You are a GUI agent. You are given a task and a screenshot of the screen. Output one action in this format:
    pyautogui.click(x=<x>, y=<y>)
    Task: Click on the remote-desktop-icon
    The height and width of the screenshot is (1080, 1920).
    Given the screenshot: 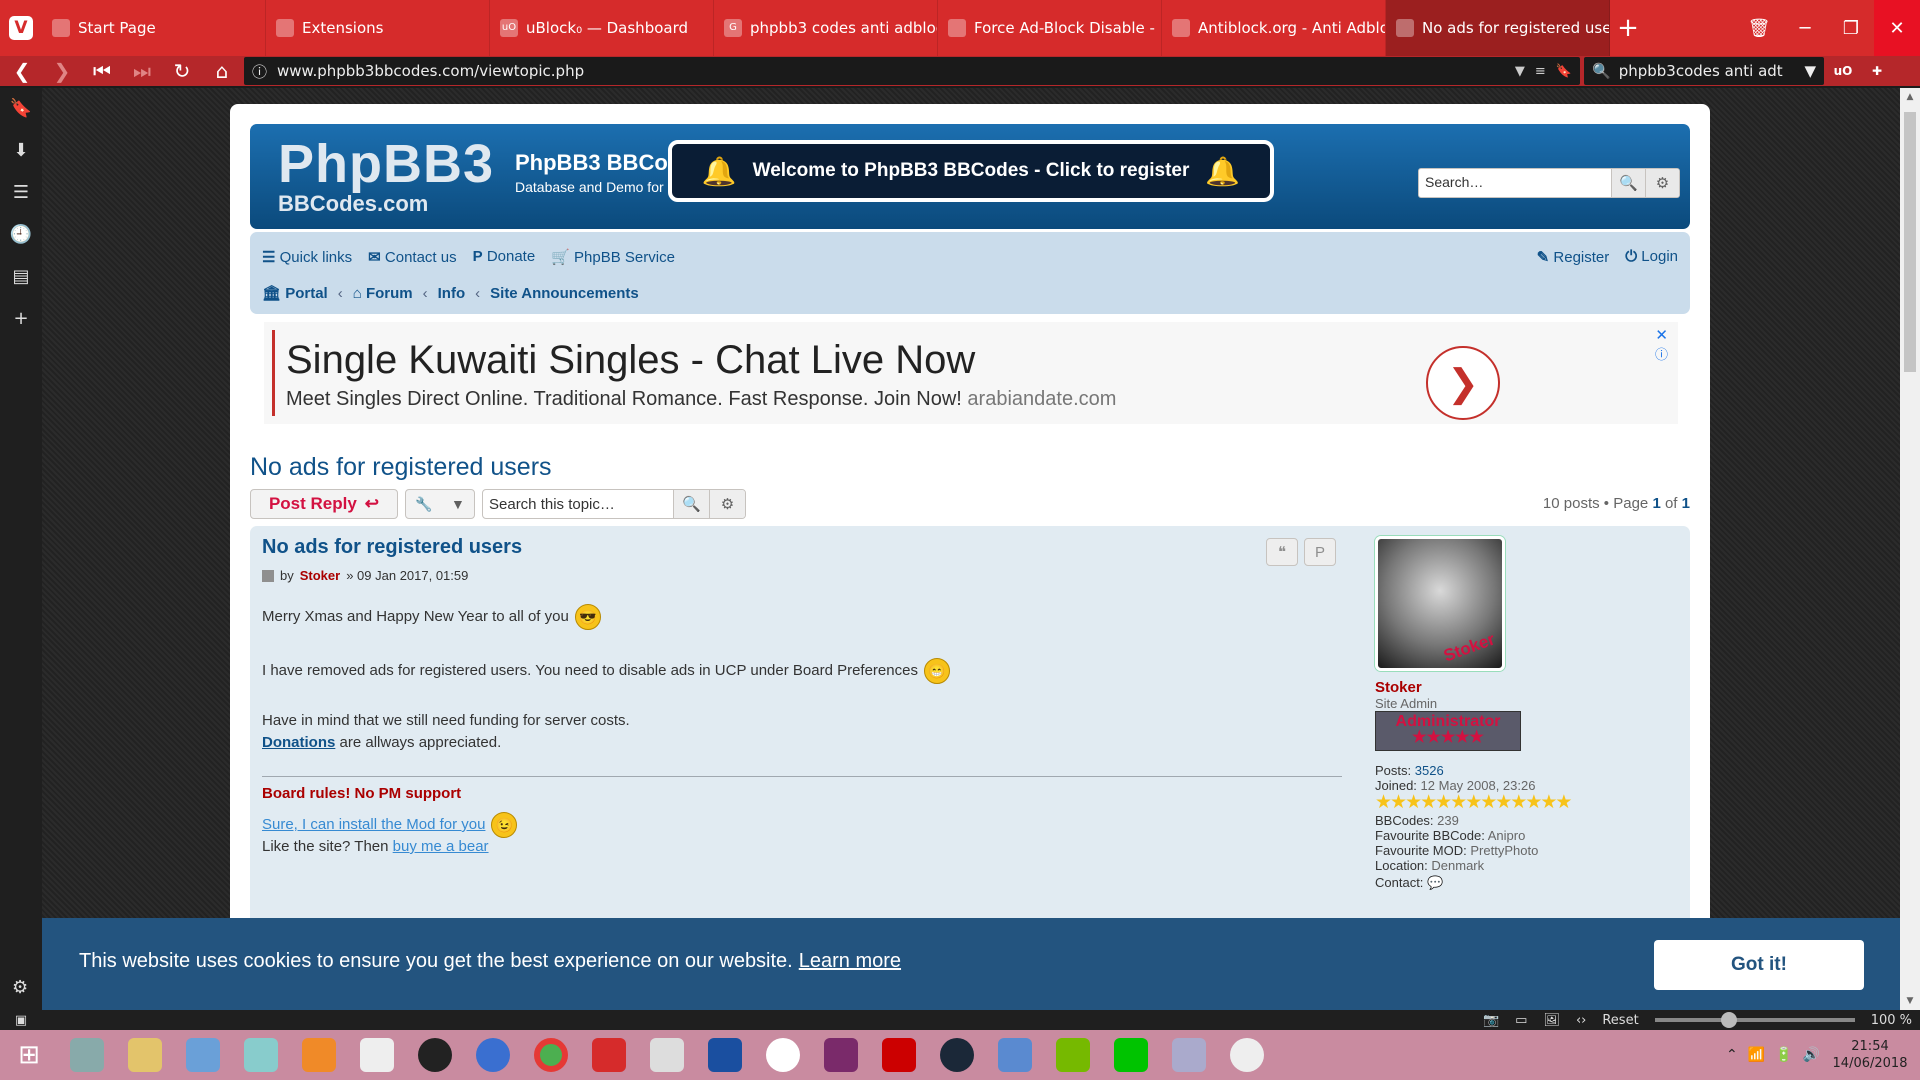 What is the action you would take?
    pyautogui.click(x=1015, y=1055)
    